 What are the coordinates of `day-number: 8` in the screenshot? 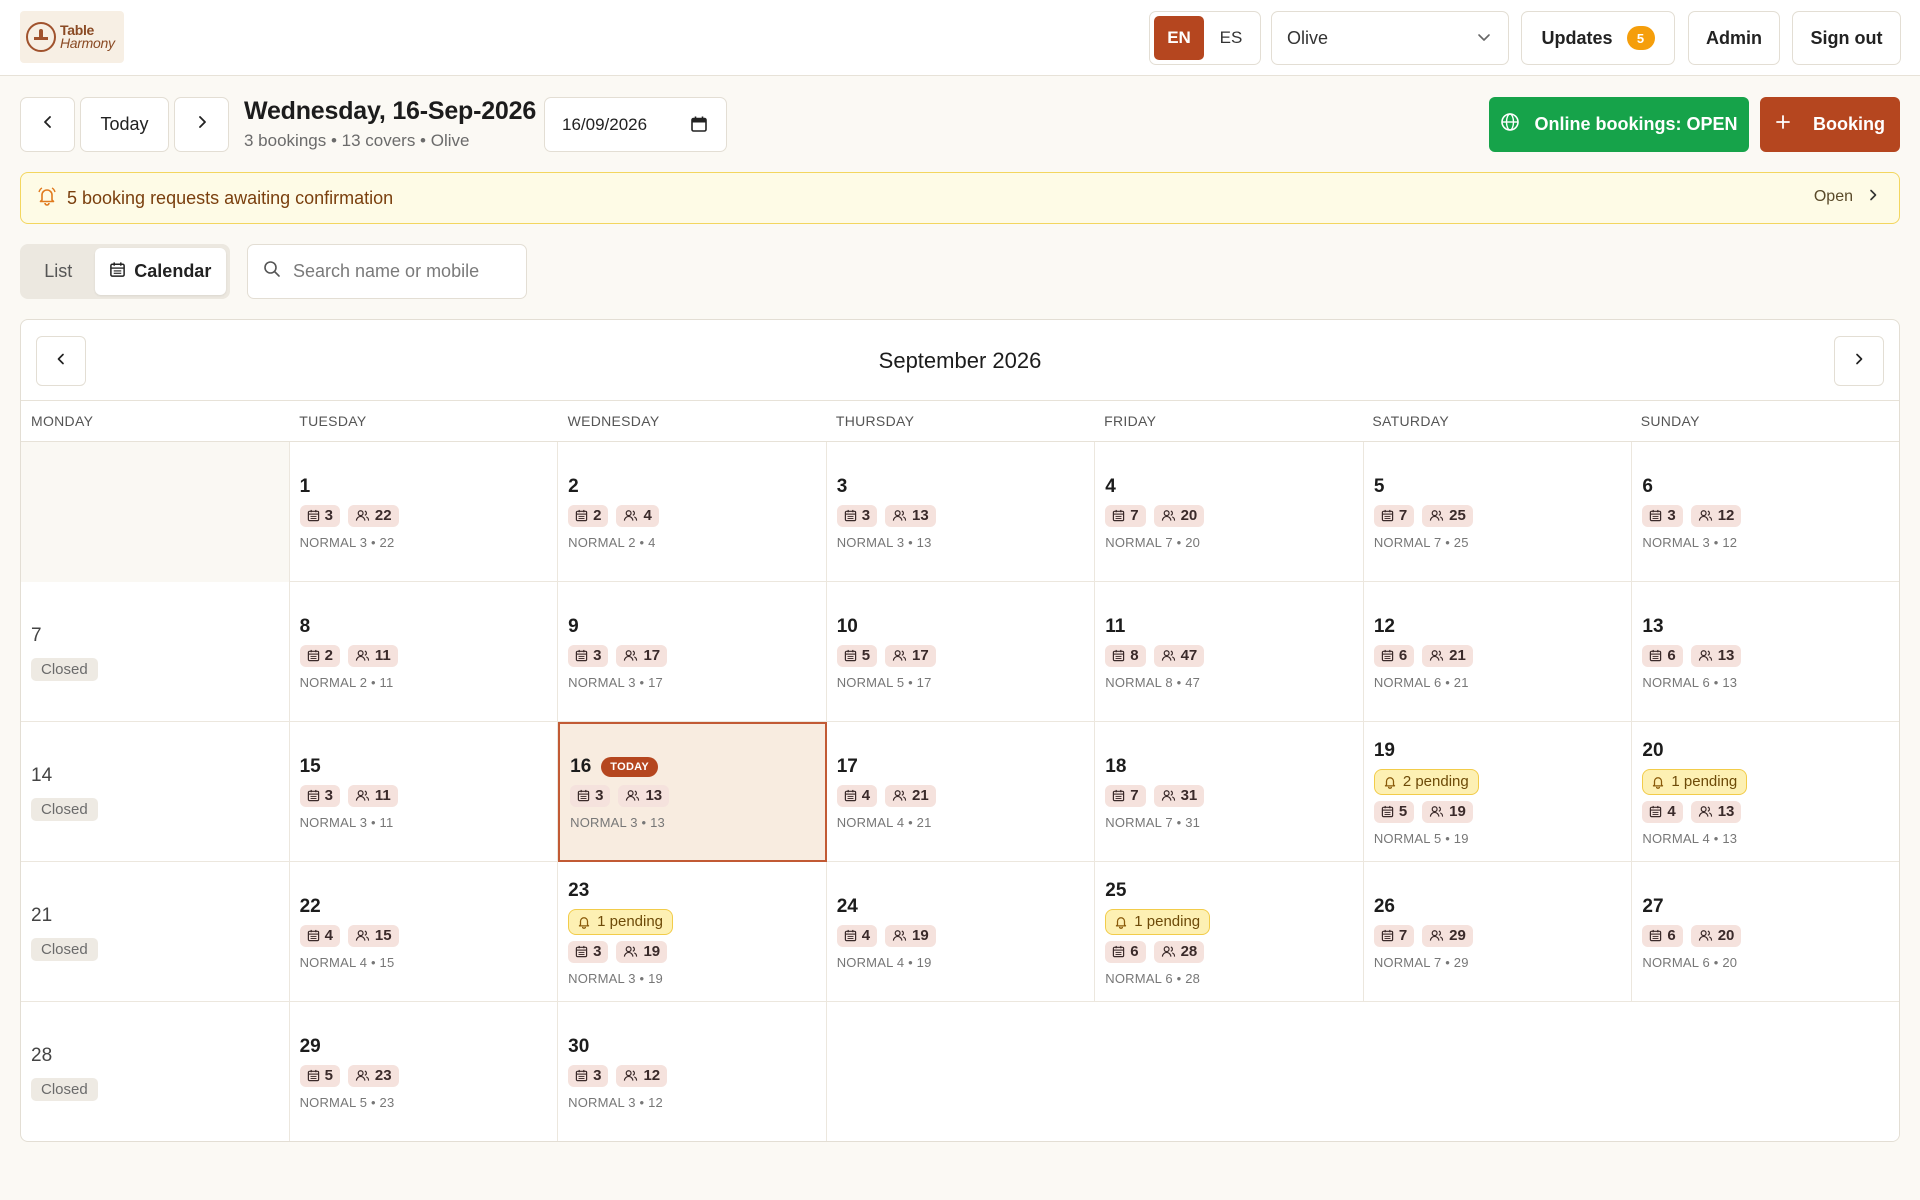 It's located at (425, 627).